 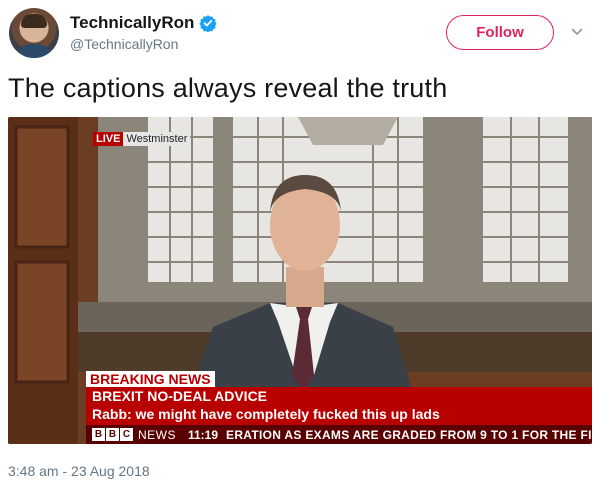 I want to click on tweet-text: The captions always reveal the truth, so click(x=228, y=88).